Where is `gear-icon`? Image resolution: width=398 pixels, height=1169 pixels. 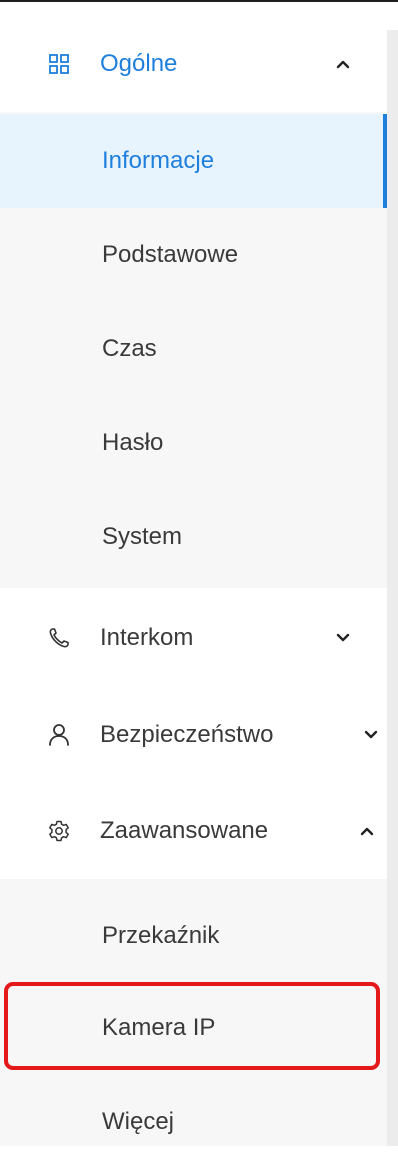 gear-icon is located at coordinates (59, 831).